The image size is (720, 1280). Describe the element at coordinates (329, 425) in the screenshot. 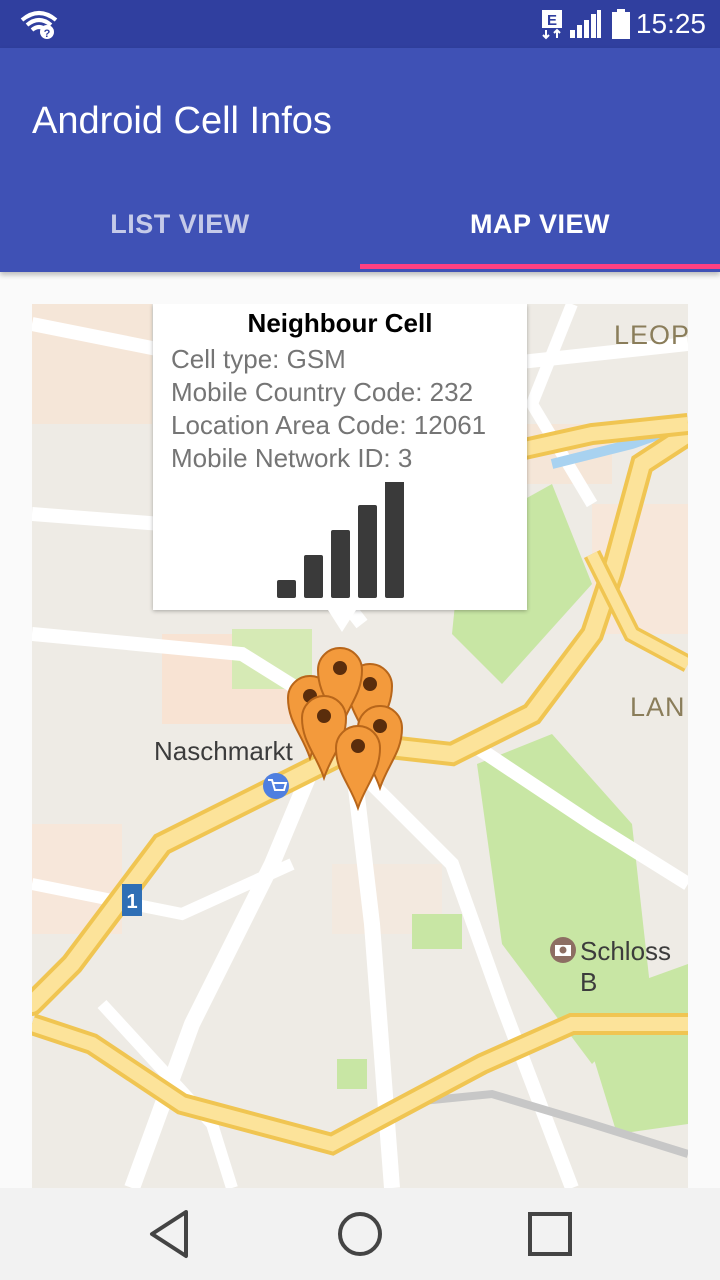

I see `info-line-lac: Location Area Code: 12061` at that location.